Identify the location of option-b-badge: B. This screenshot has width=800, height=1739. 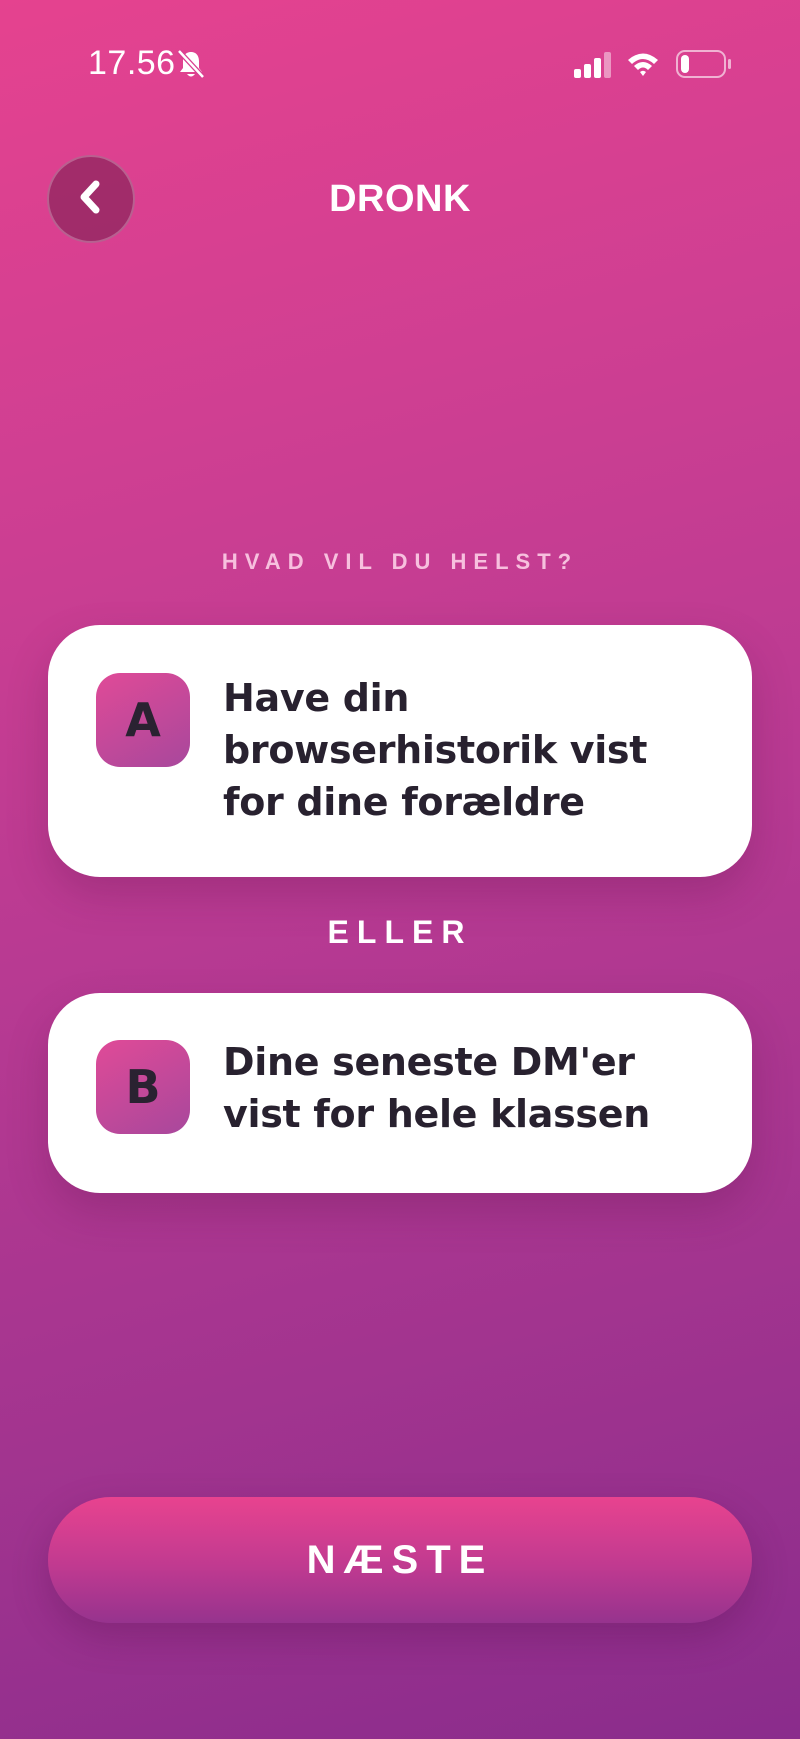
(143, 1087).